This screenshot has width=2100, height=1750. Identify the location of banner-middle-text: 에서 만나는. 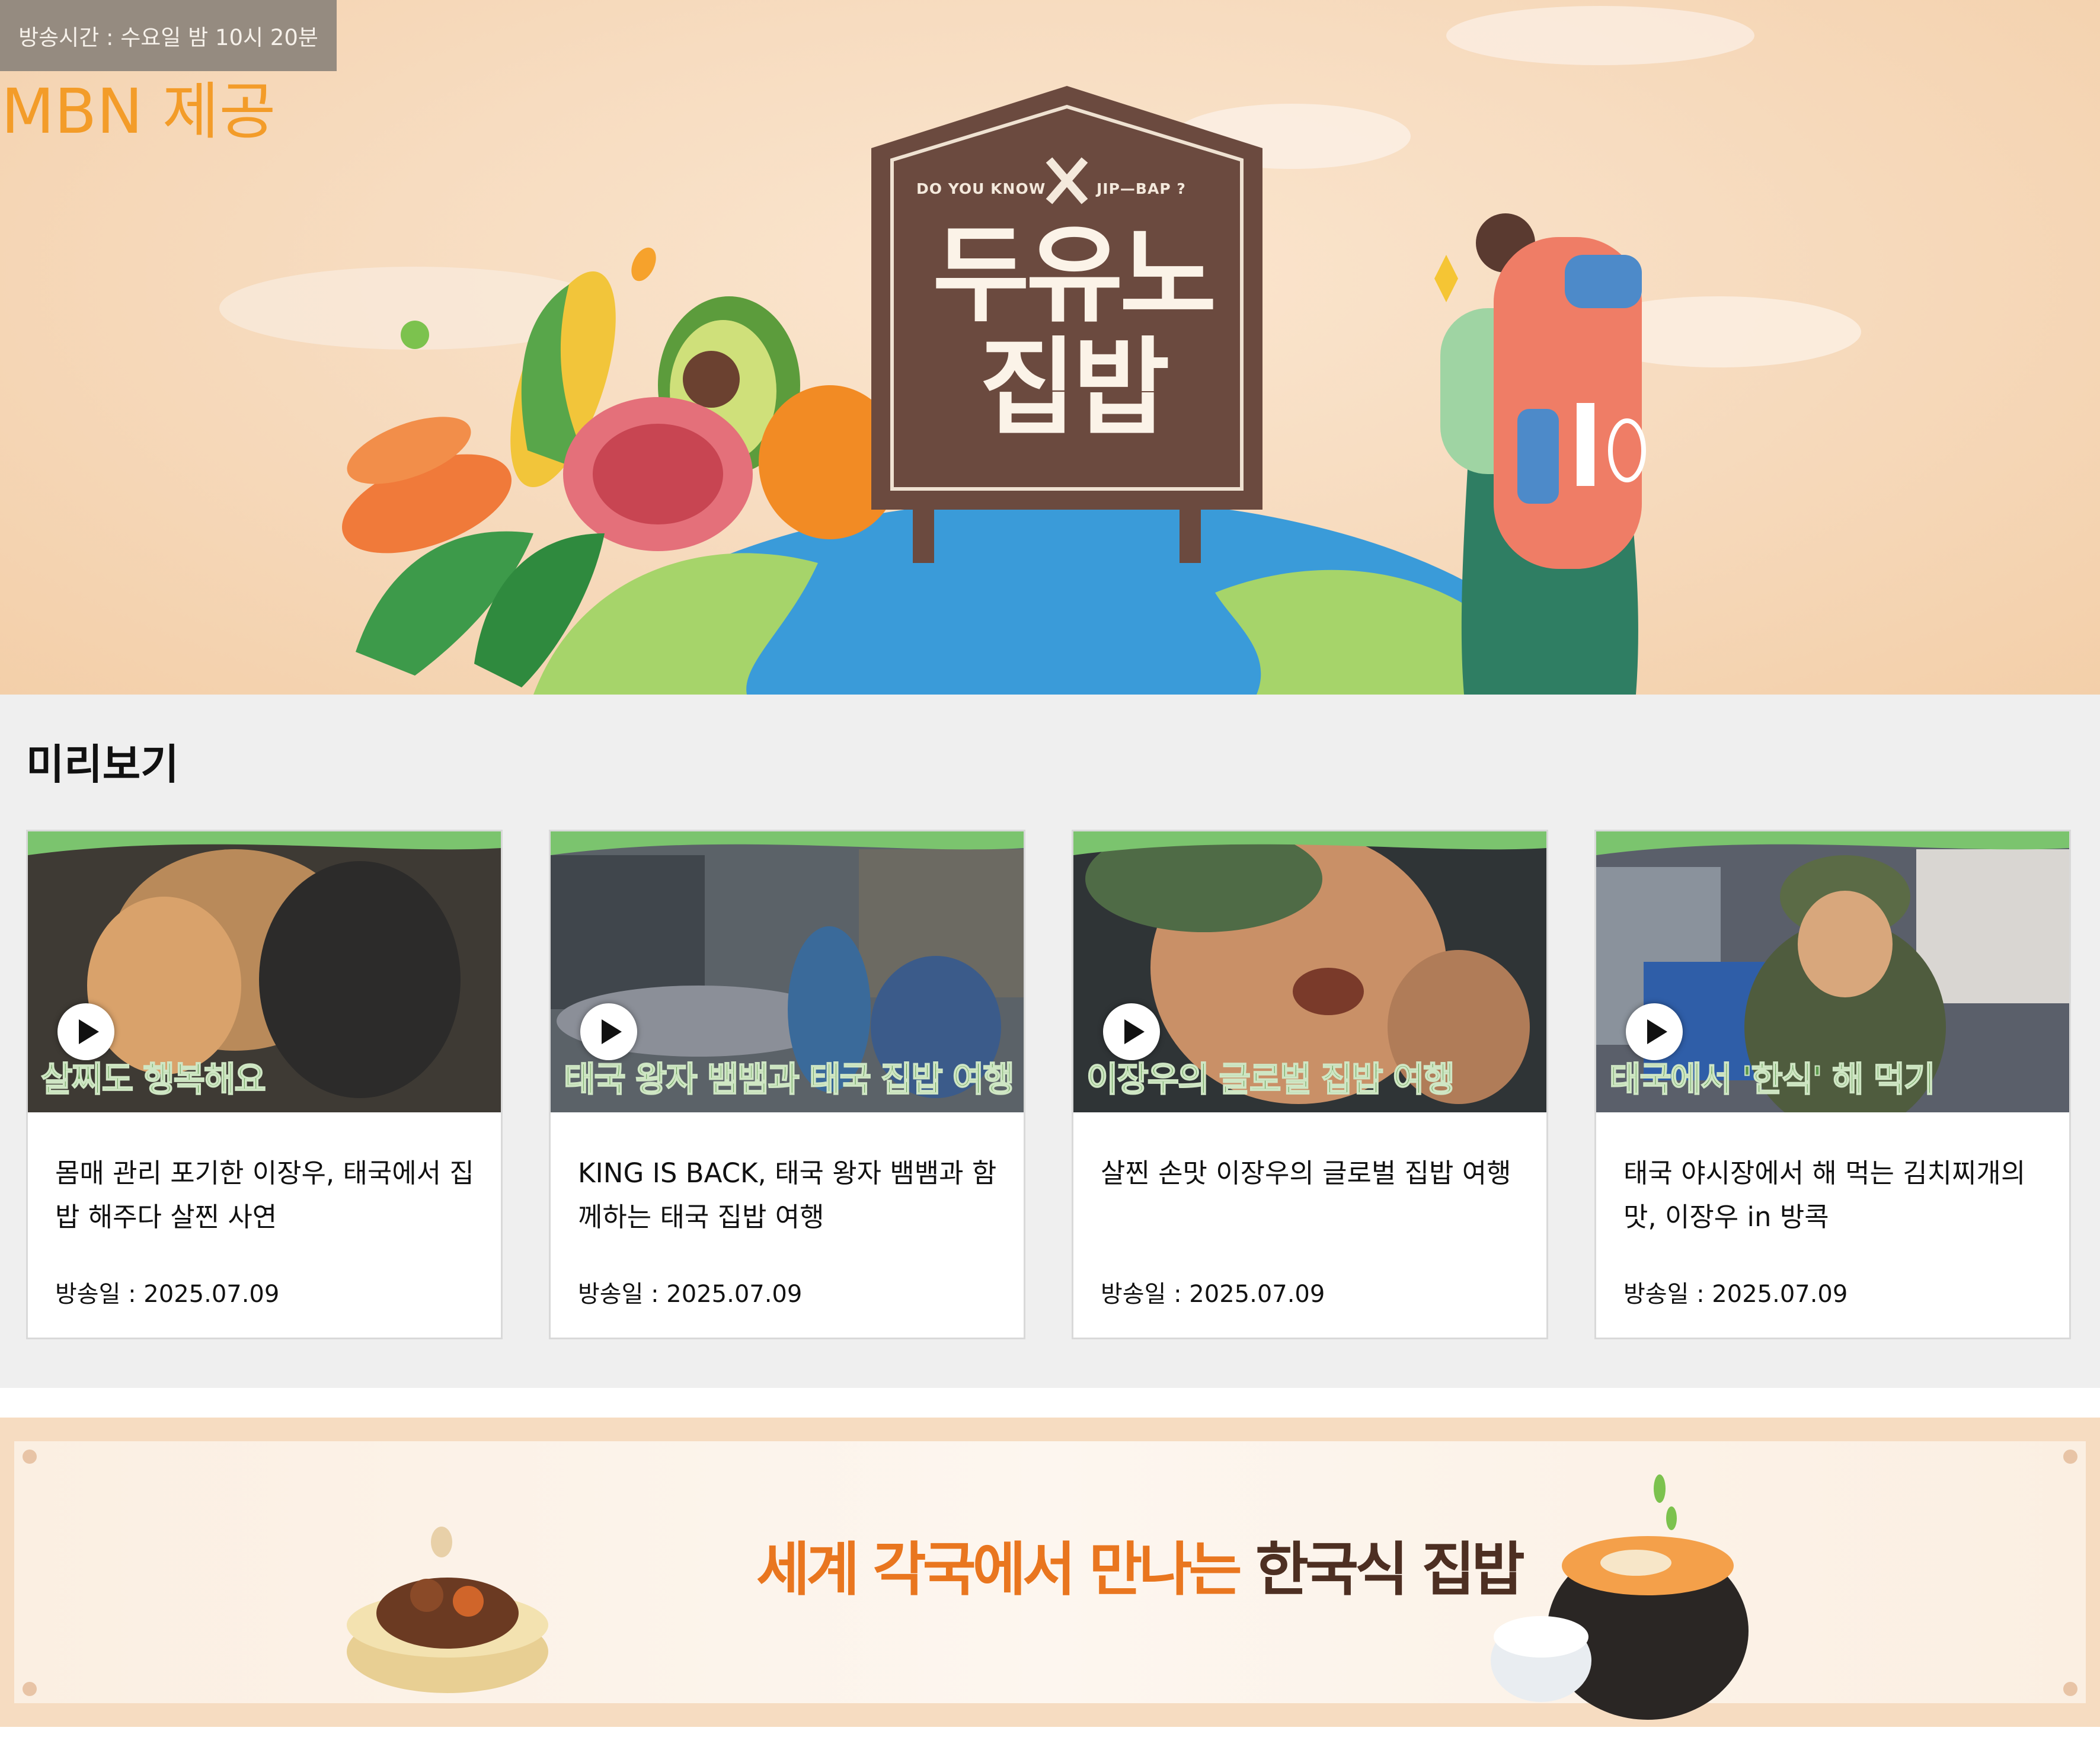
(1113, 1570).